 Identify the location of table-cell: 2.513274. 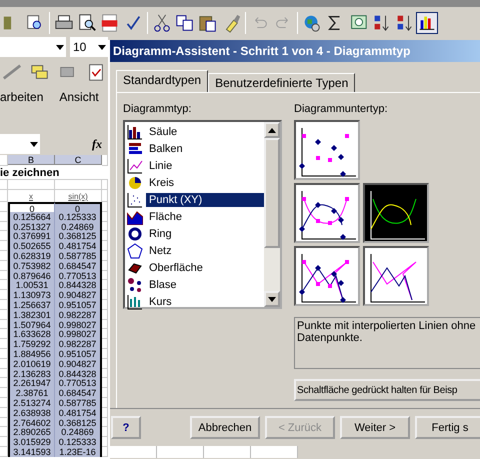
(31, 403).